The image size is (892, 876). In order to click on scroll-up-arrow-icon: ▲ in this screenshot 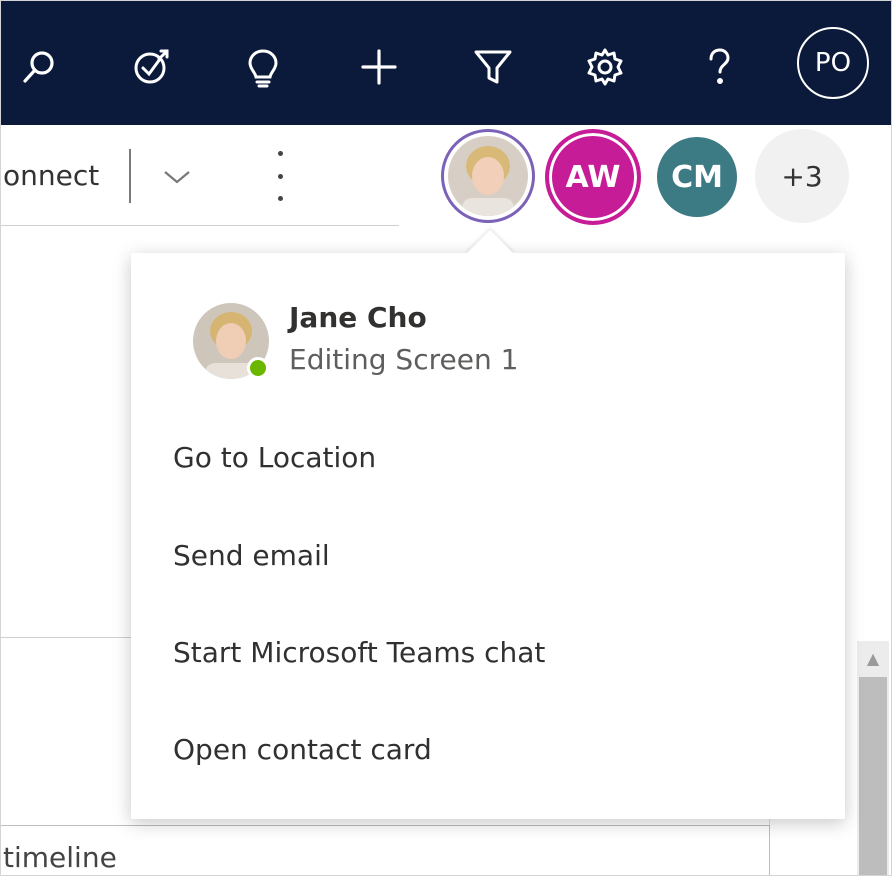, I will do `click(873, 658)`.